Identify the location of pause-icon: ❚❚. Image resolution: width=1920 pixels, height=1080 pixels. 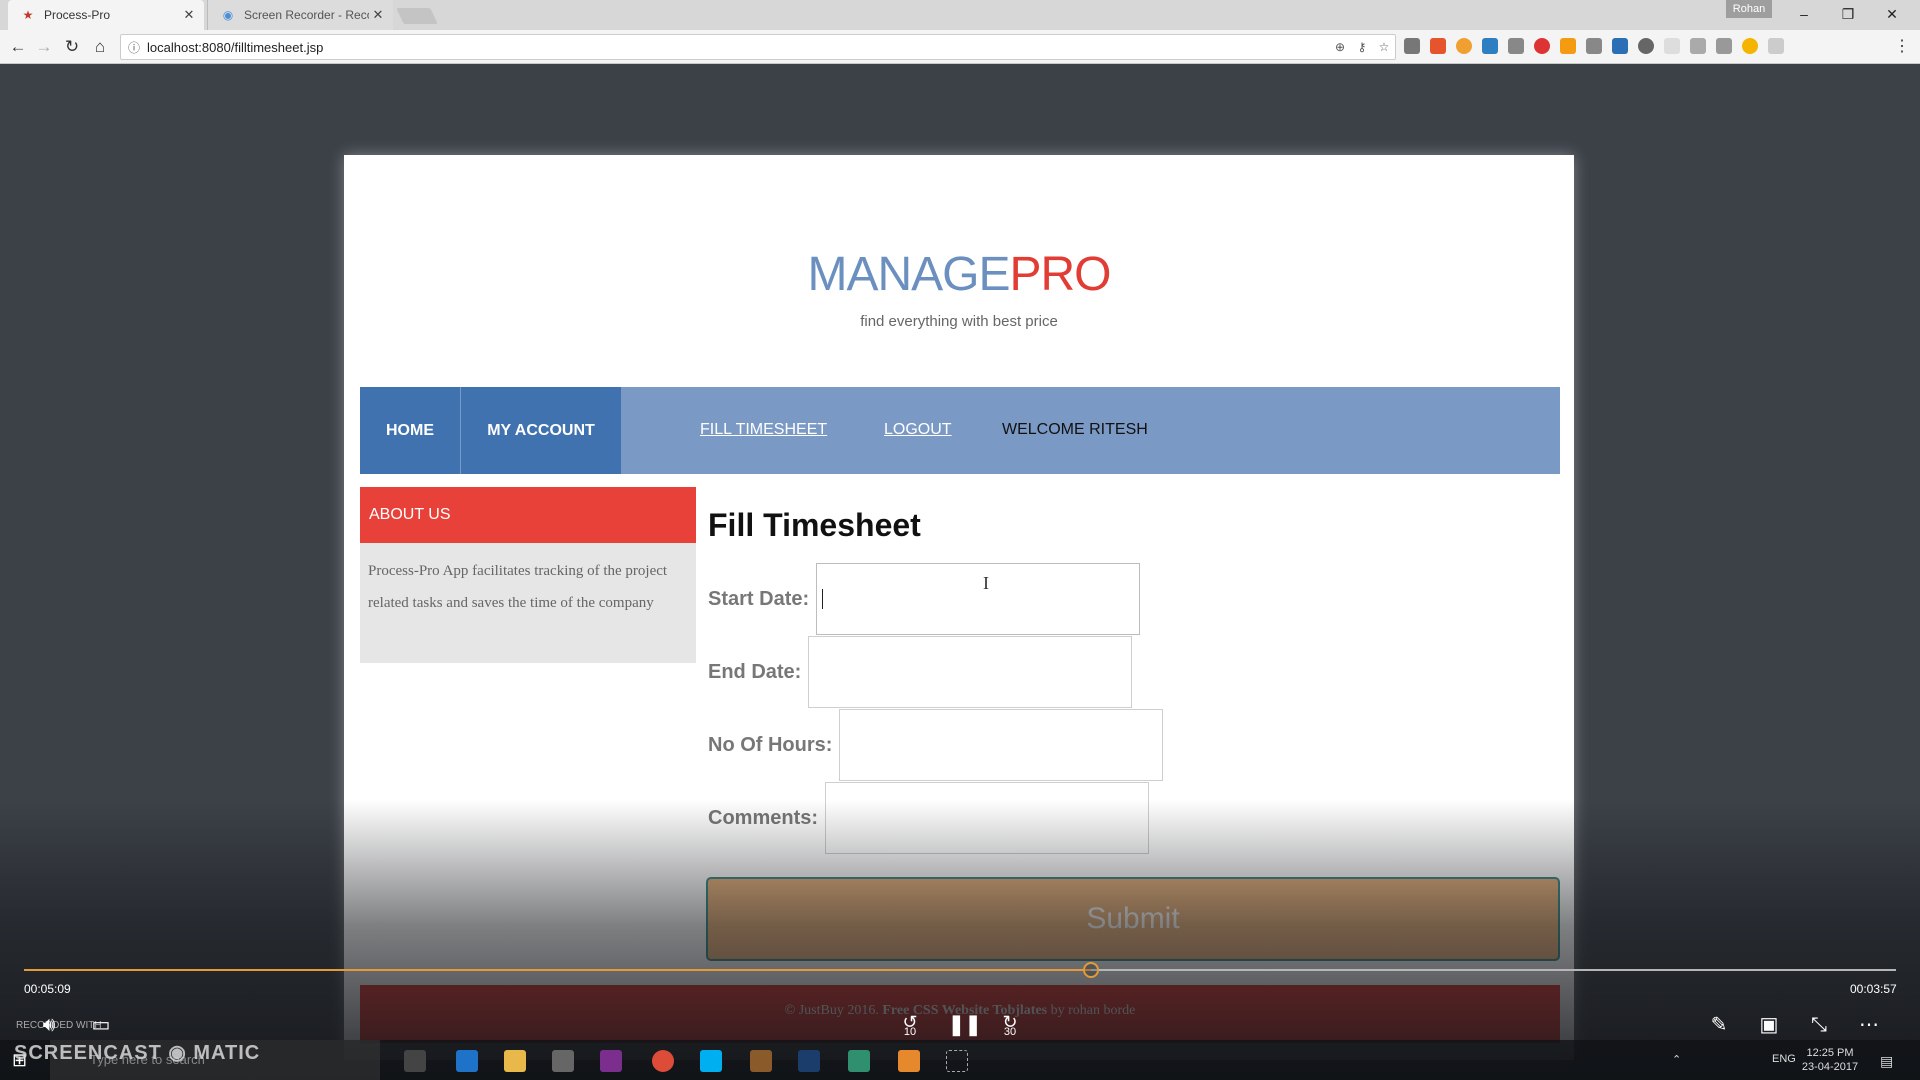
(965, 1025).